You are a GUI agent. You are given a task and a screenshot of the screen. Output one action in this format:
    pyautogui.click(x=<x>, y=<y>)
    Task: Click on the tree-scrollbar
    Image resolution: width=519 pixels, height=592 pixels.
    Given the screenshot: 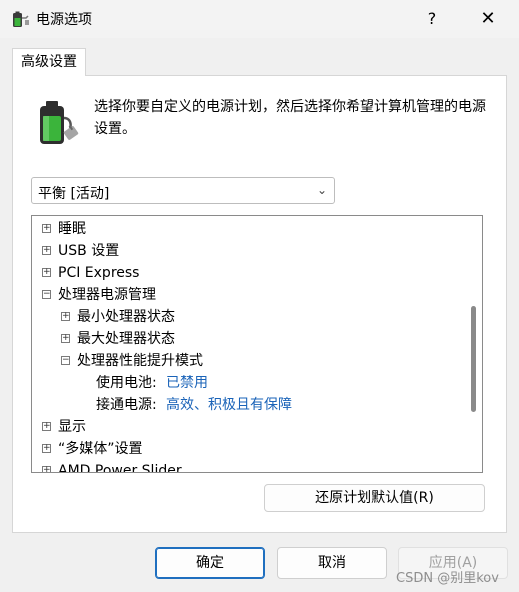 What is the action you would take?
    pyautogui.click(x=474, y=344)
    